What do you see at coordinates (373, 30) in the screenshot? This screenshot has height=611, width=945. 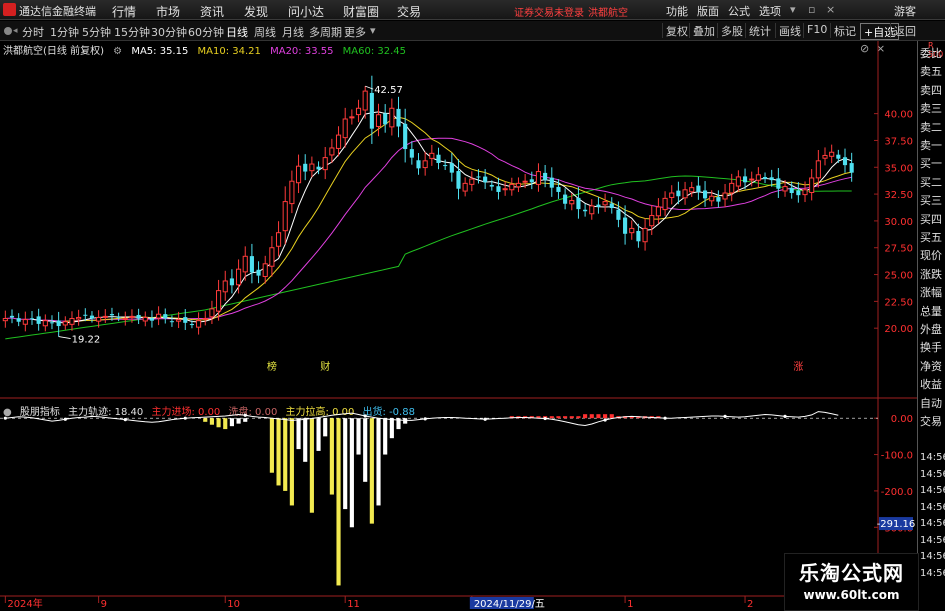 I see `more-chevron-icon: ▾` at bounding box center [373, 30].